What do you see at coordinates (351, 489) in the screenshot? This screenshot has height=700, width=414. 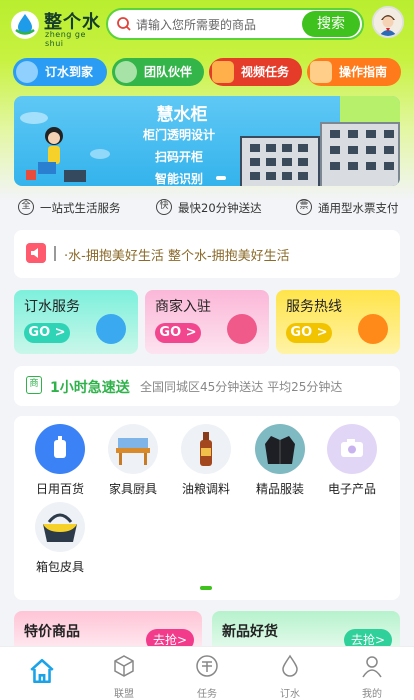 I see `category-label: 电子产品` at bounding box center [351, 489].